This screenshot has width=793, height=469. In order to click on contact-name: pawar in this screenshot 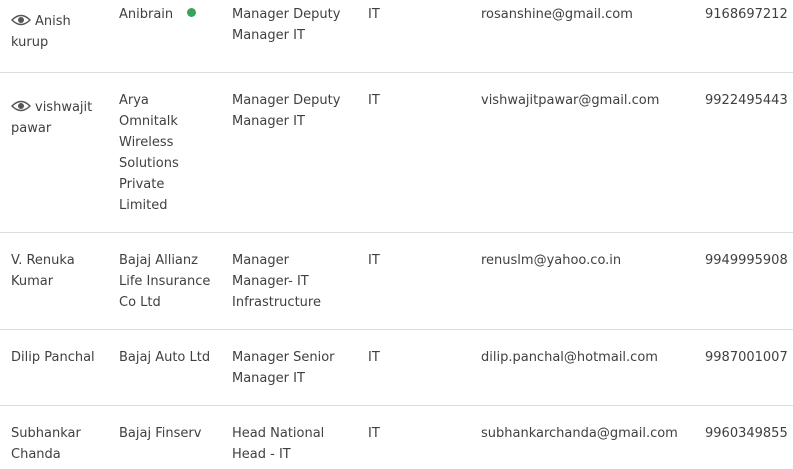, I will do `click(31, 128)`.